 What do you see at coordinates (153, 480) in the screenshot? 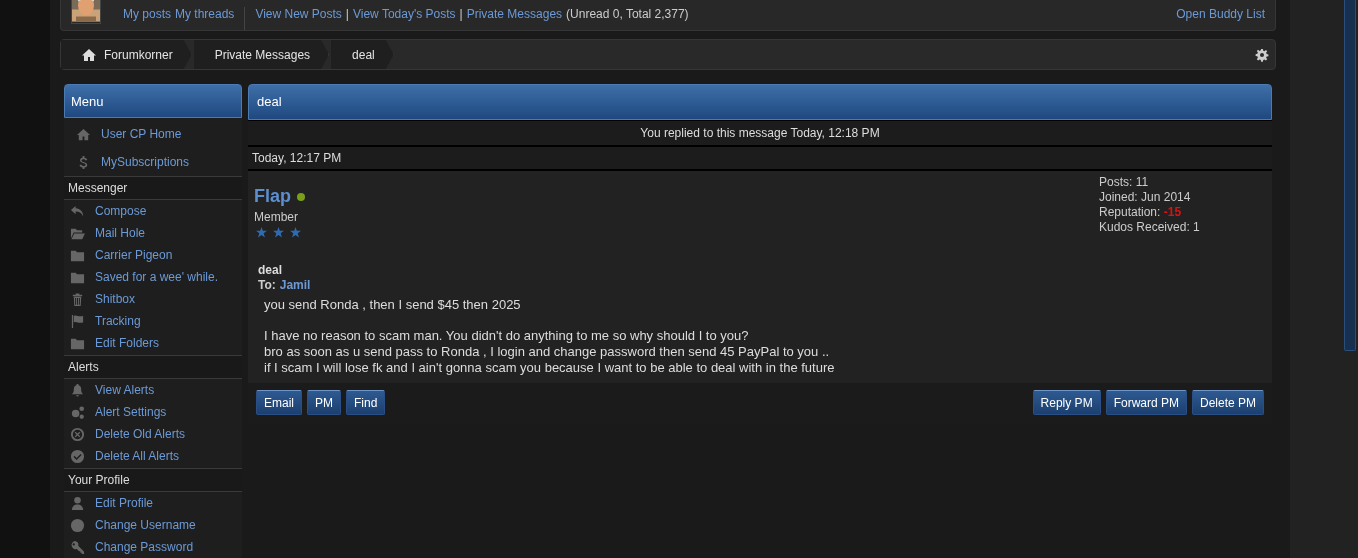
I see `sidebar-section-heading: Your Profile` at bounding box center [153, 480].